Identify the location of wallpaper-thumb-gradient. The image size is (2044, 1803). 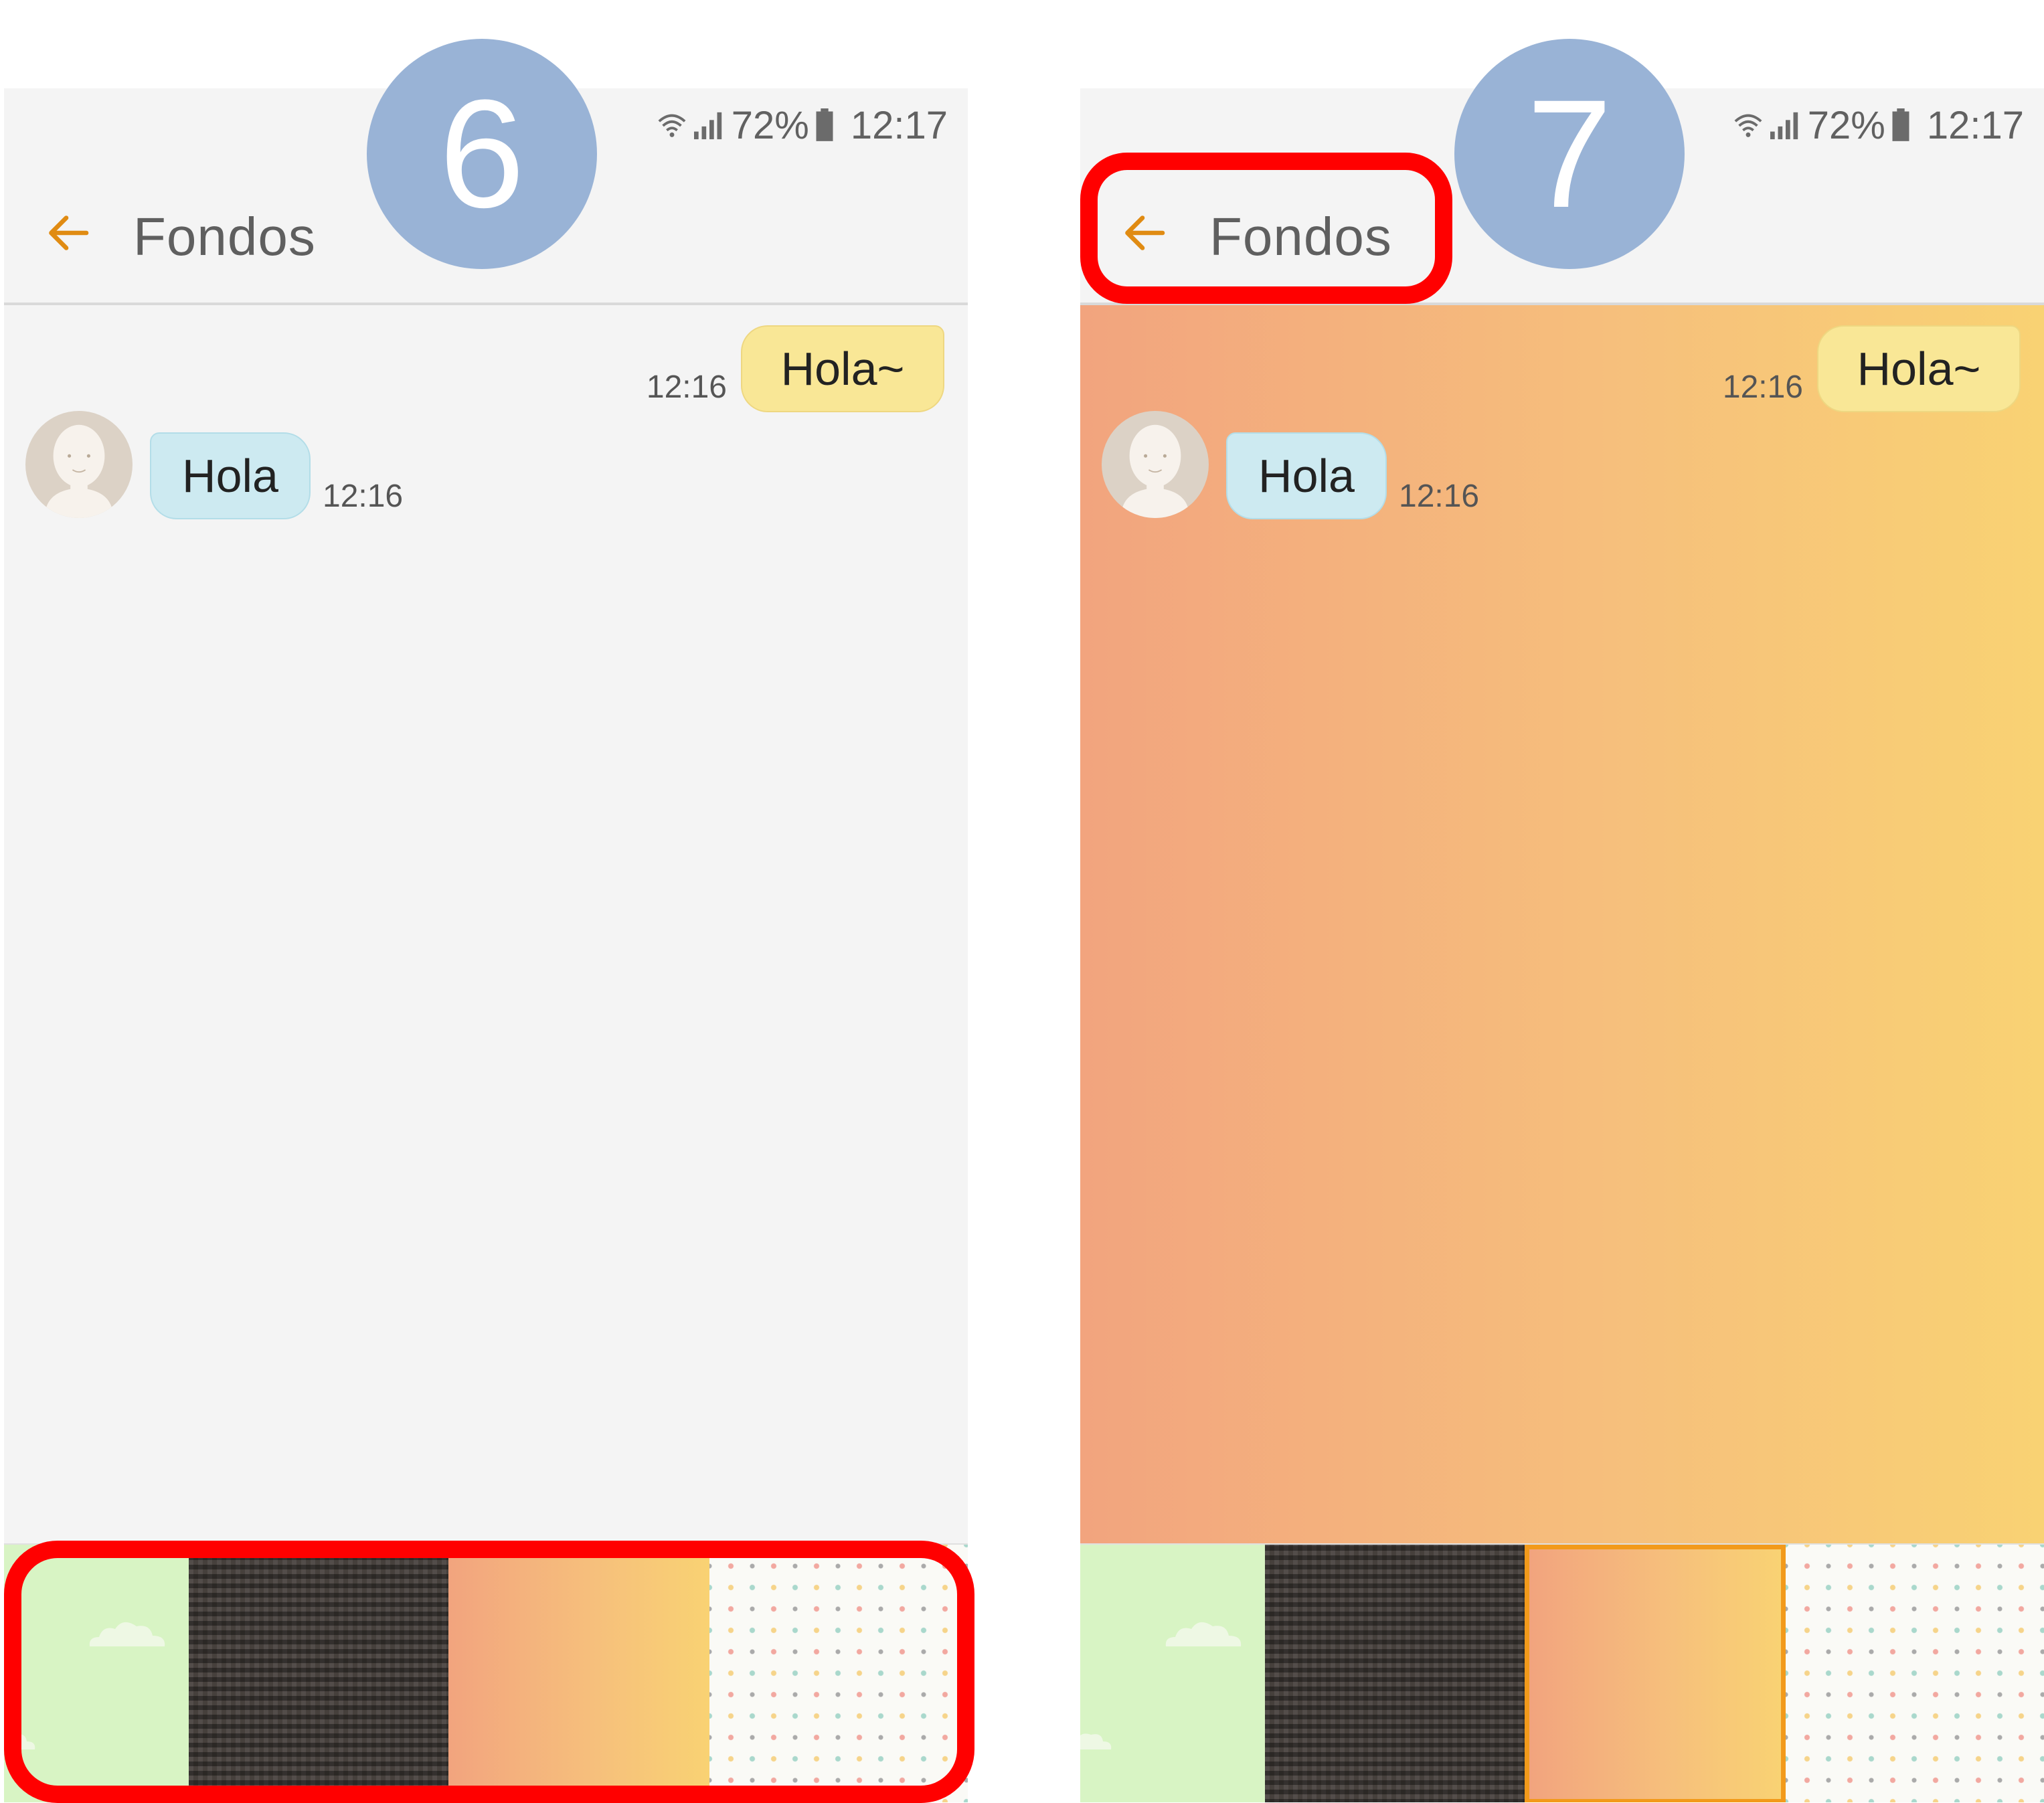
(578, 1673).